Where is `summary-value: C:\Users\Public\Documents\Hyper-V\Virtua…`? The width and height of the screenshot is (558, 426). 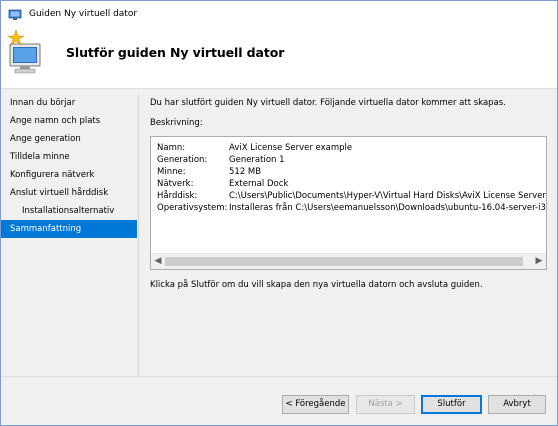
summary-value: C:\Users\Public\Documents\Hyper-V\Virtua… is located at coordinates (387, 196).